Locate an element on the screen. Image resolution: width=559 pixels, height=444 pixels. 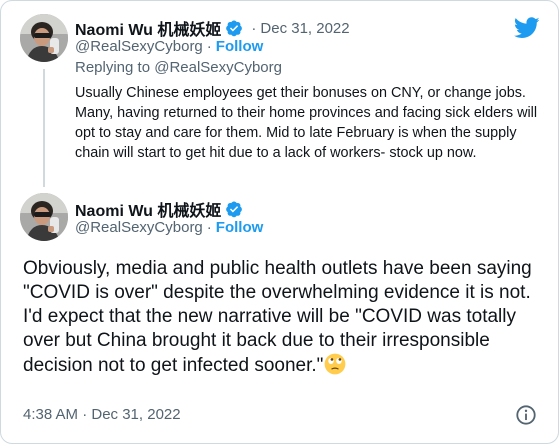
quoted-tweet-header: Naomi Wu 机械妖姬 · Dec 31, 2022 is located at coordinates (212, 28).